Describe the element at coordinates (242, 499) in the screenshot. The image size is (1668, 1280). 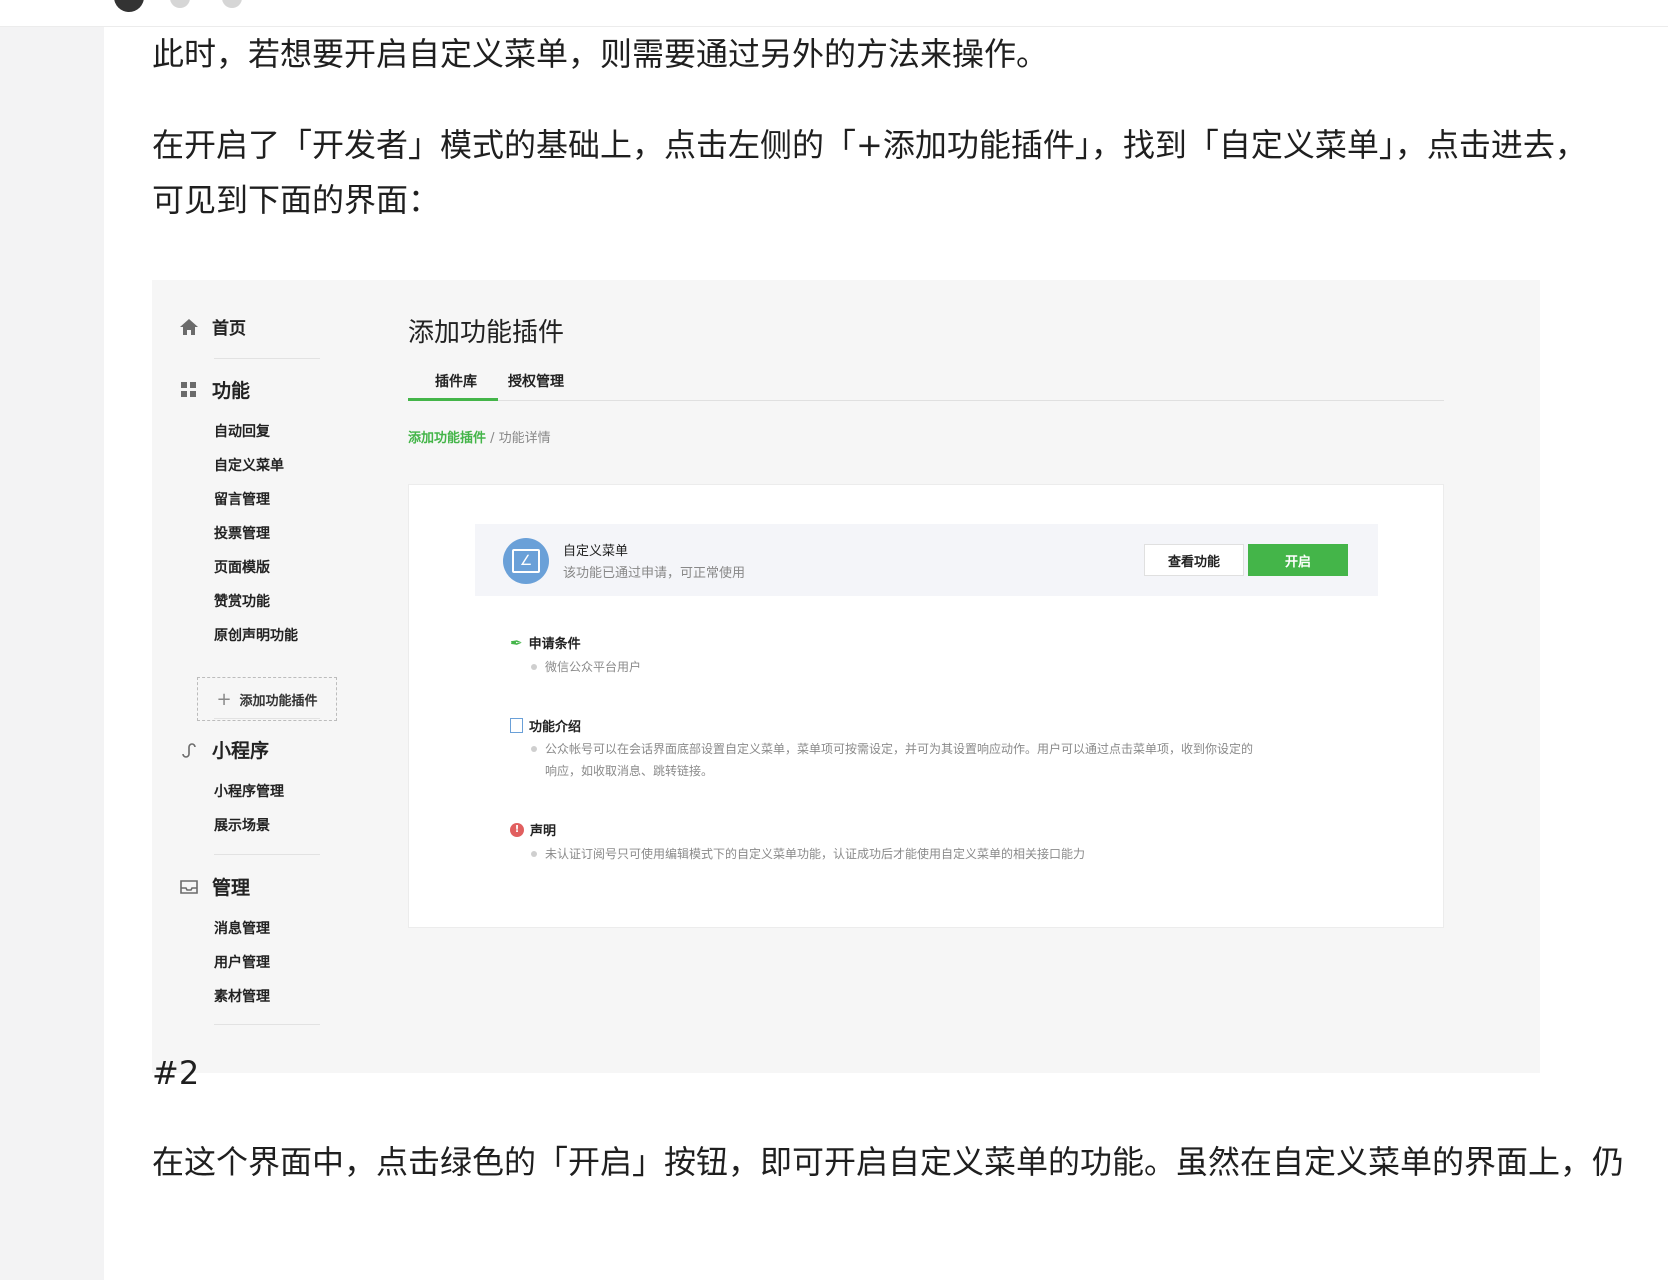
I see `sidebar-item-comments: 留言管理` at that location.